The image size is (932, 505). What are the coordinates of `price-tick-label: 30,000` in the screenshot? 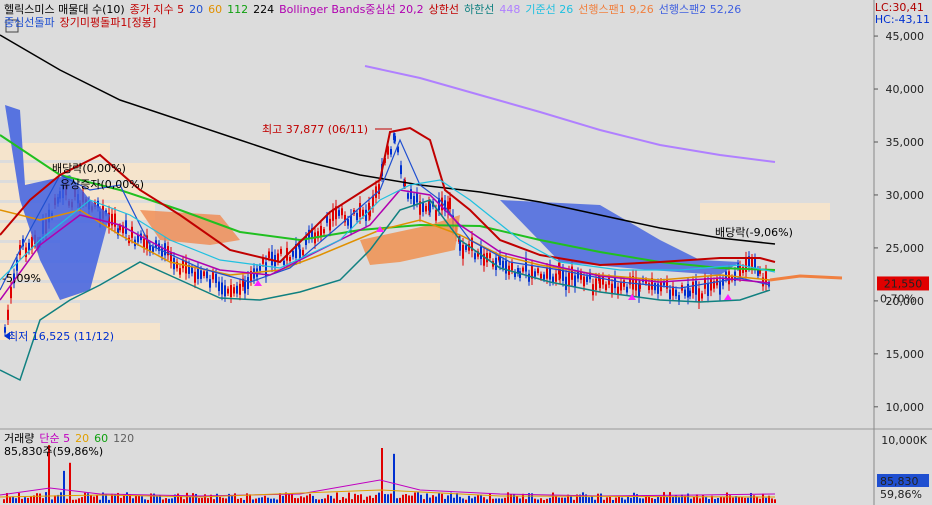 It's located at (905, 195).